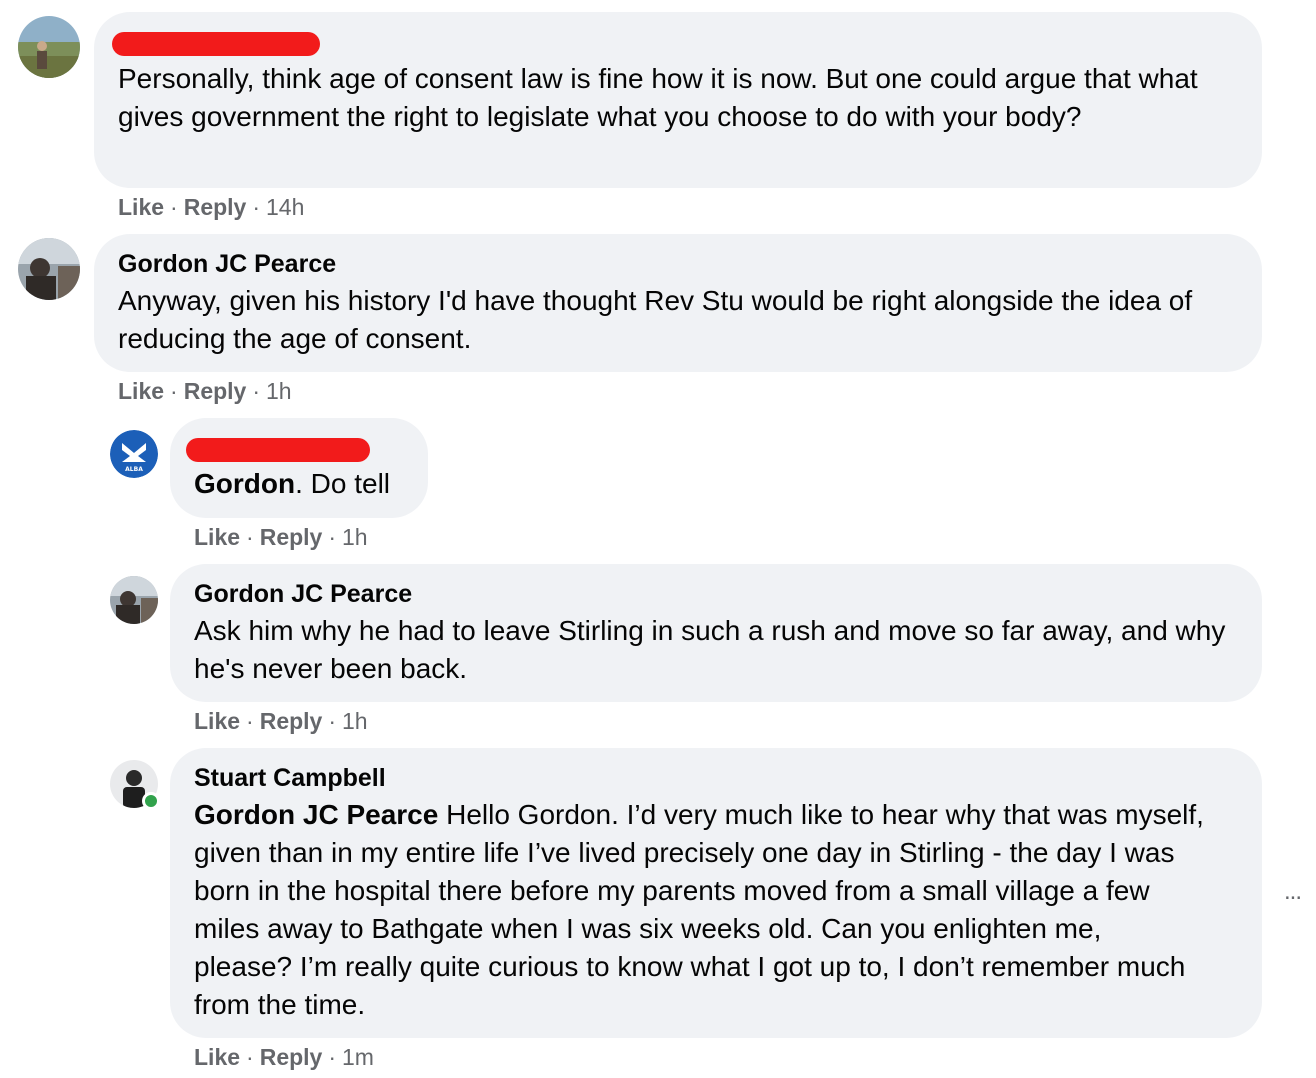 The height and width of the screenshot is (1078, 1316). I want to click on comment-text: Gordon. Do tell, so click(292, 484).